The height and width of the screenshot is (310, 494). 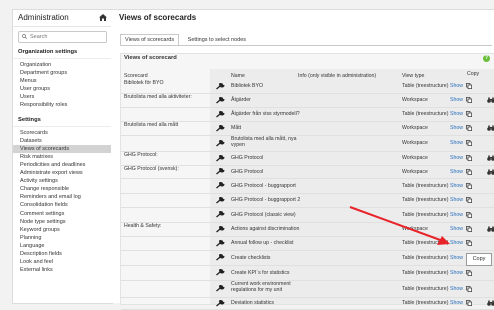 I want to click on sidebar-item-consolidation-fields: Consolidation fields, so click(x=62, y=205).